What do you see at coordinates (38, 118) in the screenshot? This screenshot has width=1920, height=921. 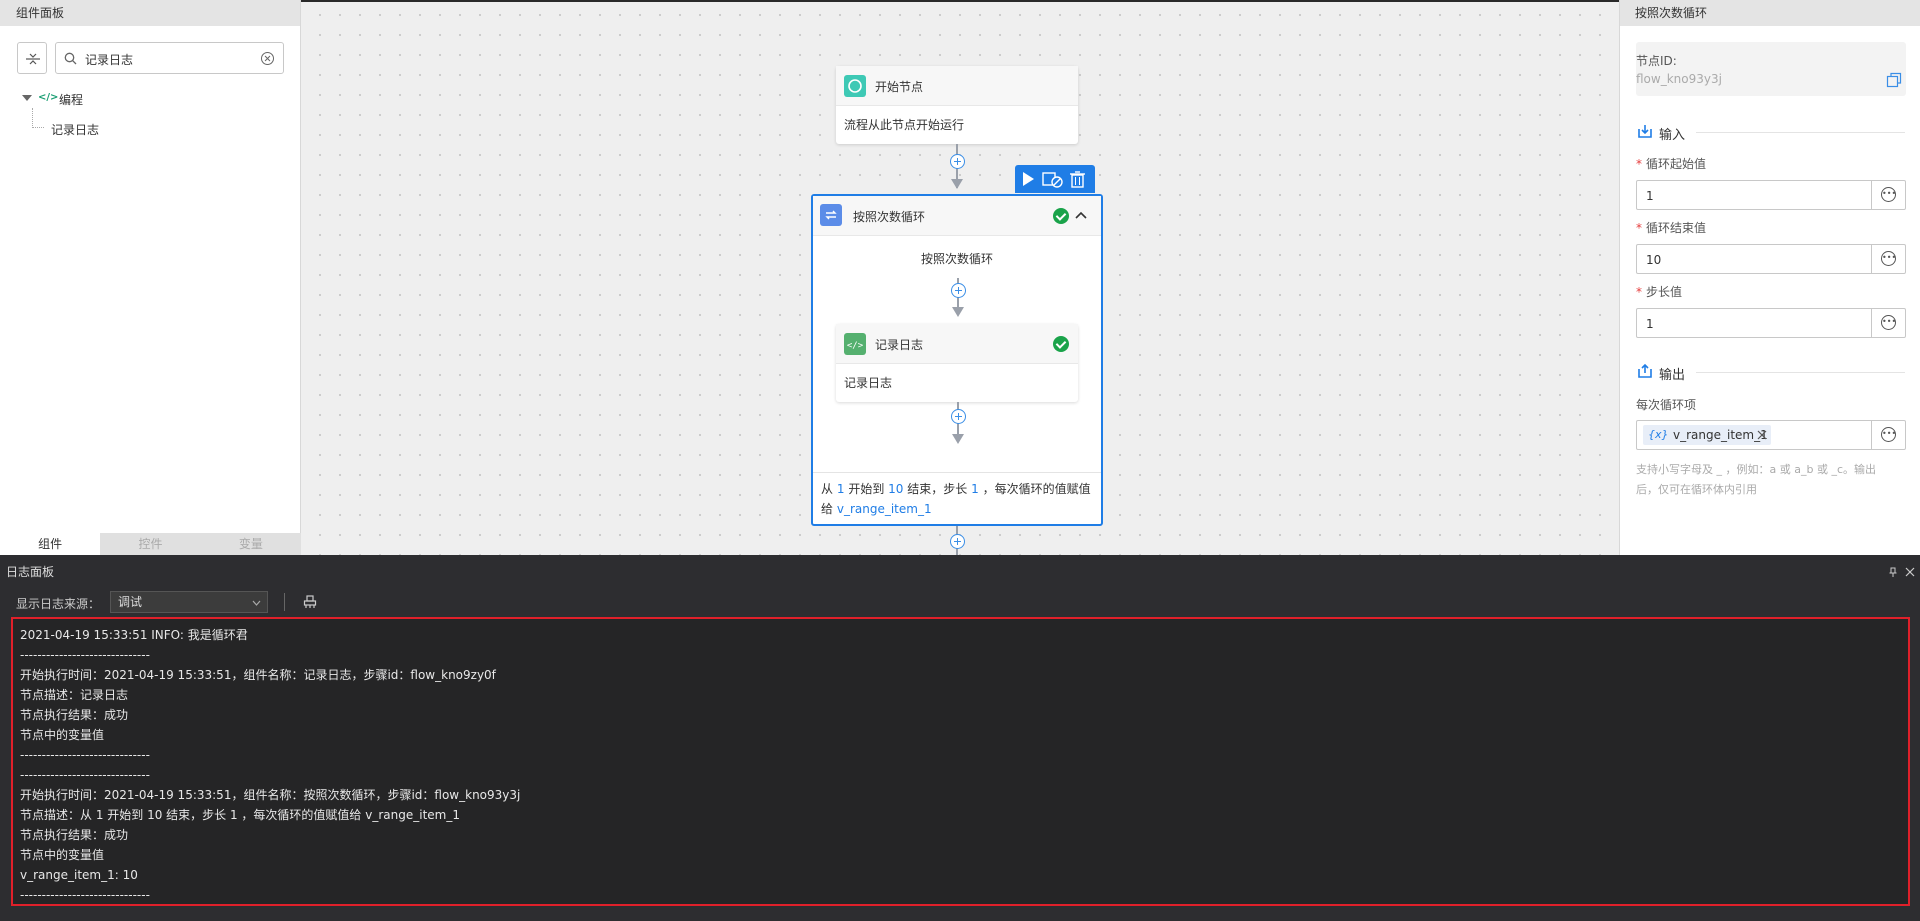 I see `tree-connector` at bounding box center [38, 118].